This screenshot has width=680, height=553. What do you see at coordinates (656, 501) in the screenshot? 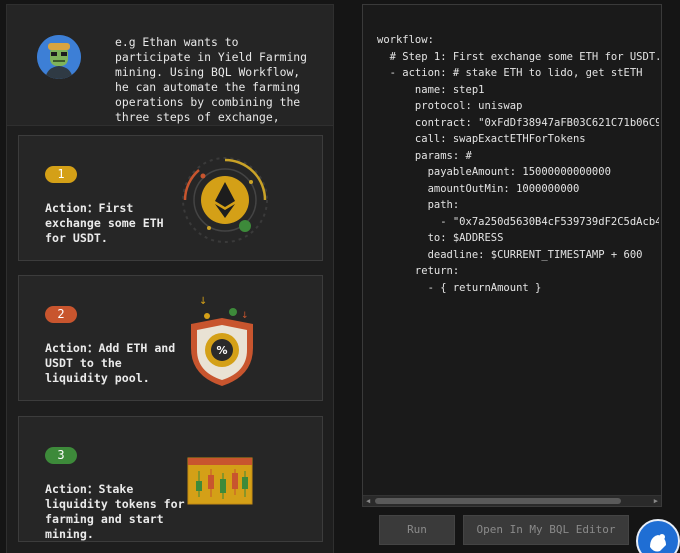
I see `scroll-right-arrow-icon: ▶` at bounding box center [656, 501].